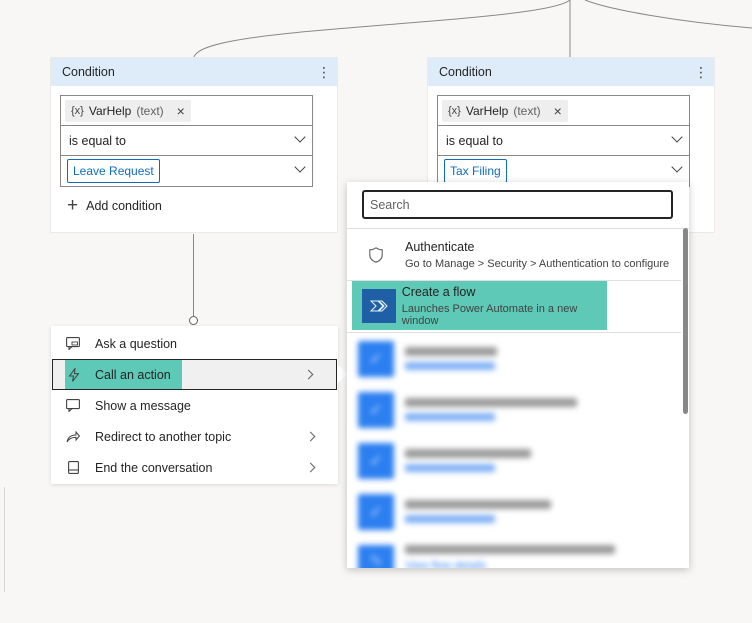 This screenshot has width=752, height=623. I want to click on view-flow-details-link: View flow details, so click(510, 564).